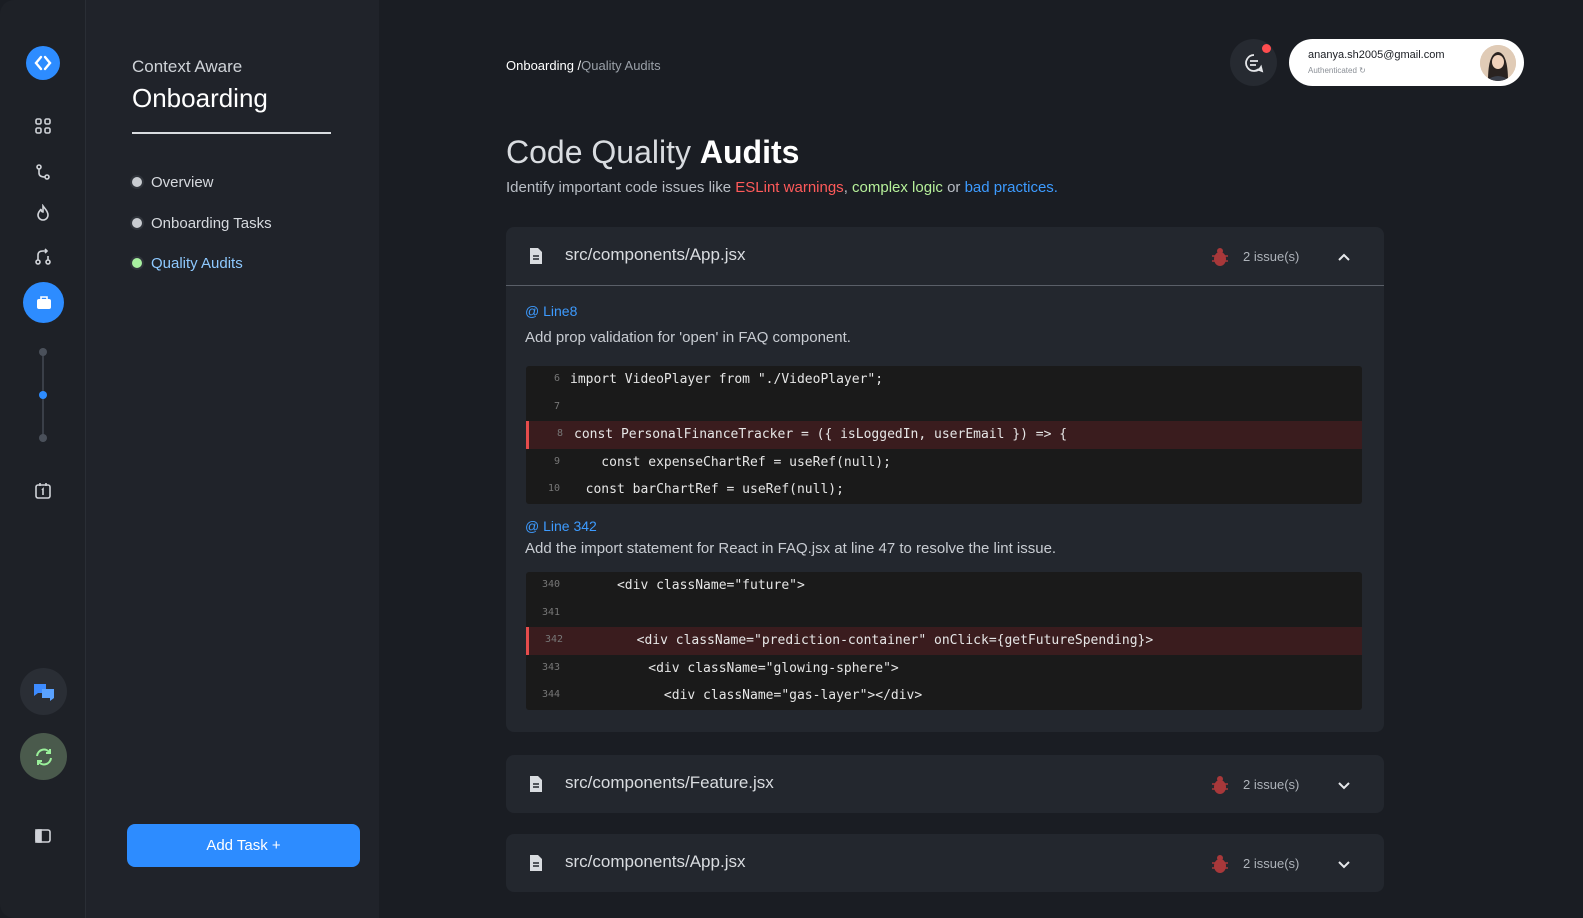 Image resolution: width=1583 pixels, height=918 pixels. Describe the element at coordinates (556, 406) in the screenshot. I see `code-line: 7` at that location.